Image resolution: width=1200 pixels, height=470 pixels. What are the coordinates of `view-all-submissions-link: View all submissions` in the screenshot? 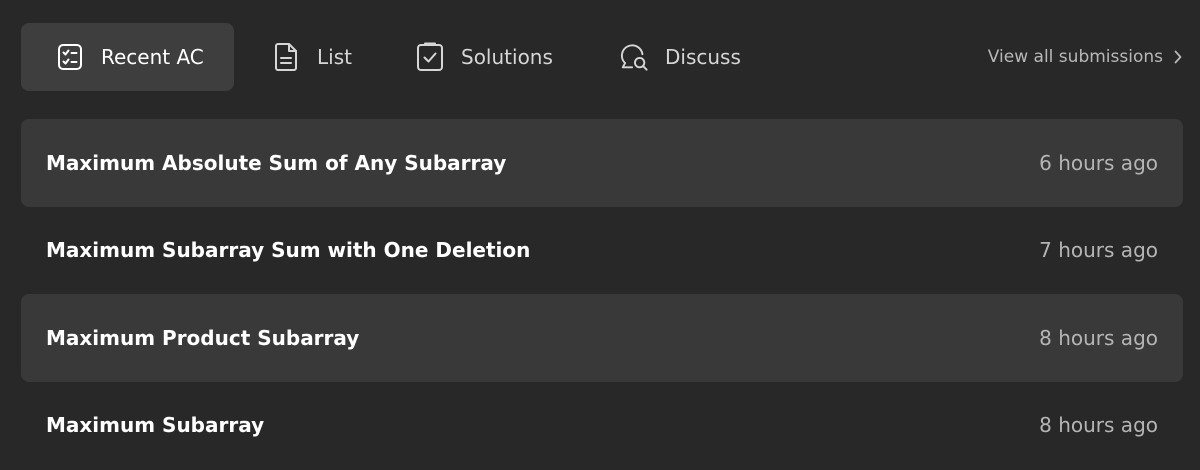 It's located at (1085, 57).